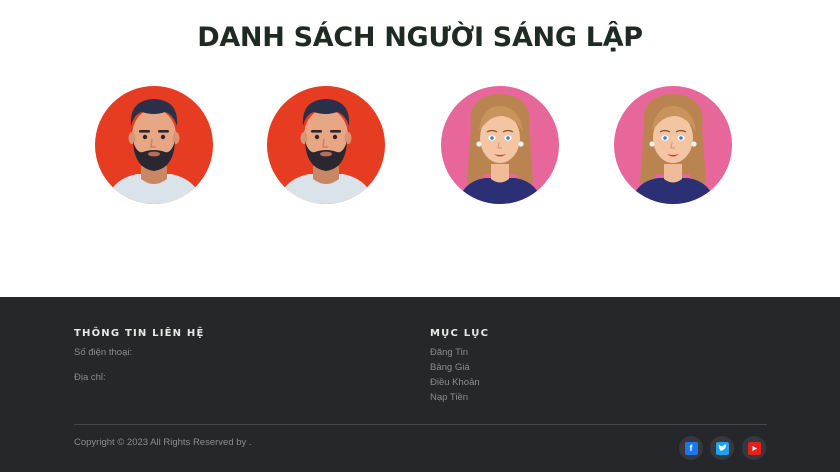  Describe the element at coordinates (450, 367) in the screenshot. I see `menu-link-bang-gia: Bảng Giá` at that location.